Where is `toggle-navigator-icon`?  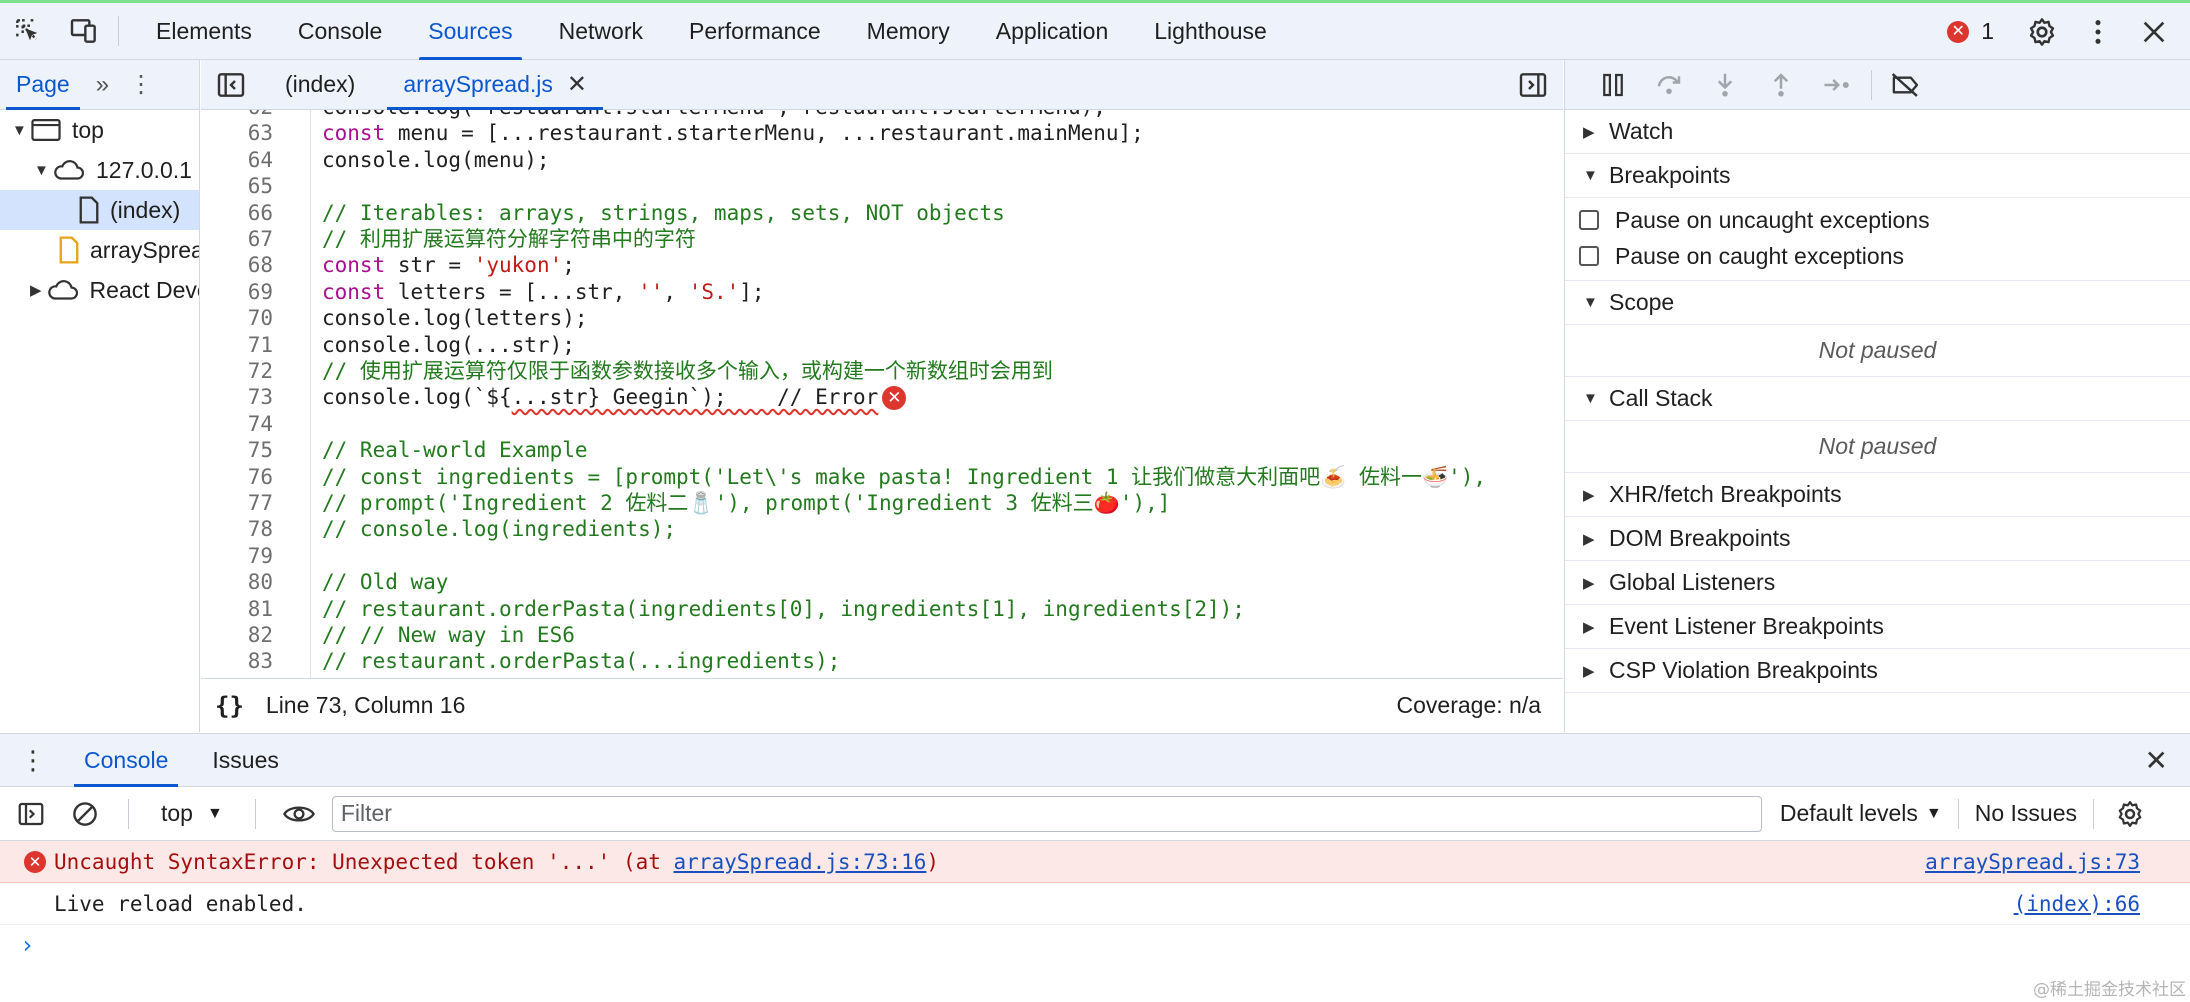
toggle-navigator-icon is located at coordinates (231, 85).